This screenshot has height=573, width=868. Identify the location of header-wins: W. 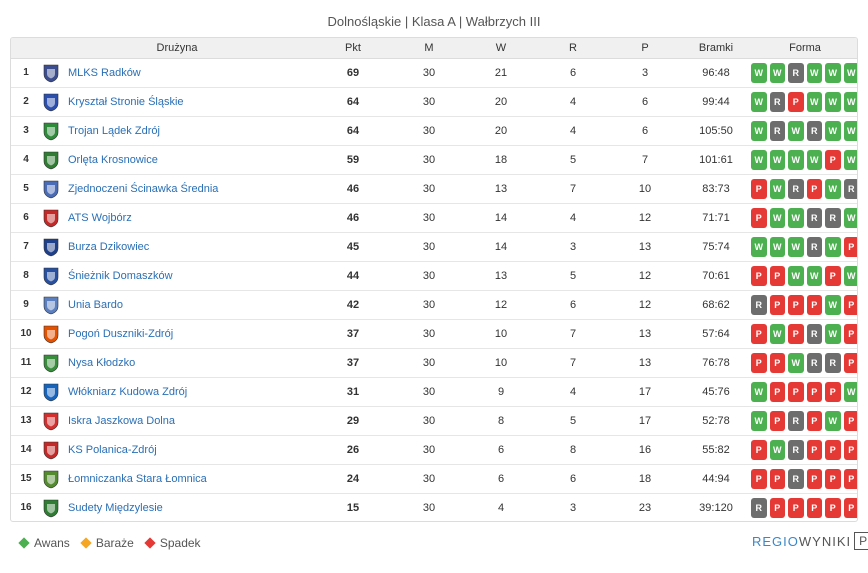
(501, 48).